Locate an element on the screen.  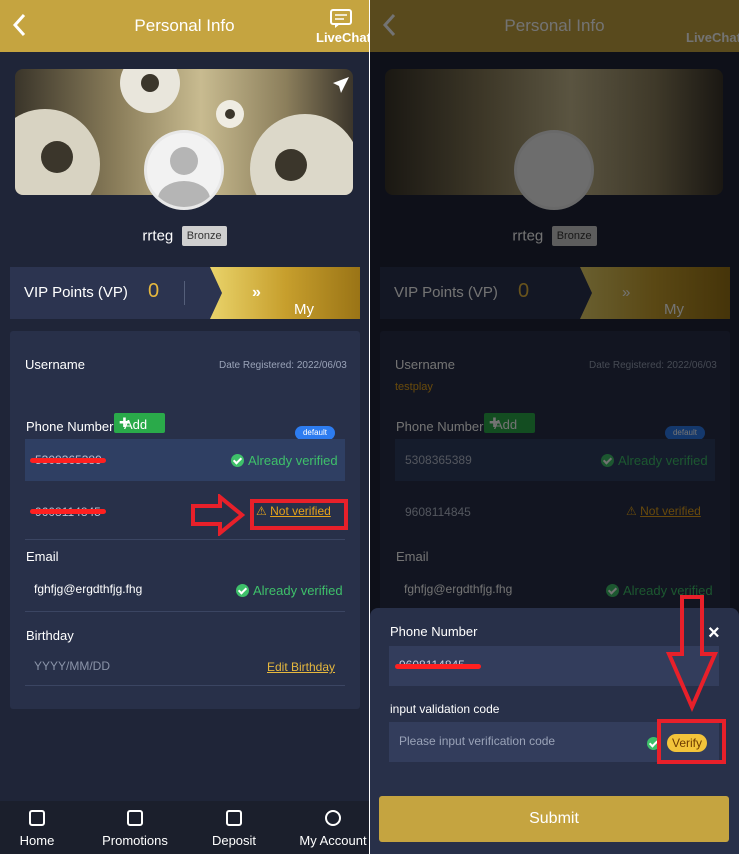
email-value: fghfjg@ergdthfjg.fhg is located at coordinates (88, 589).